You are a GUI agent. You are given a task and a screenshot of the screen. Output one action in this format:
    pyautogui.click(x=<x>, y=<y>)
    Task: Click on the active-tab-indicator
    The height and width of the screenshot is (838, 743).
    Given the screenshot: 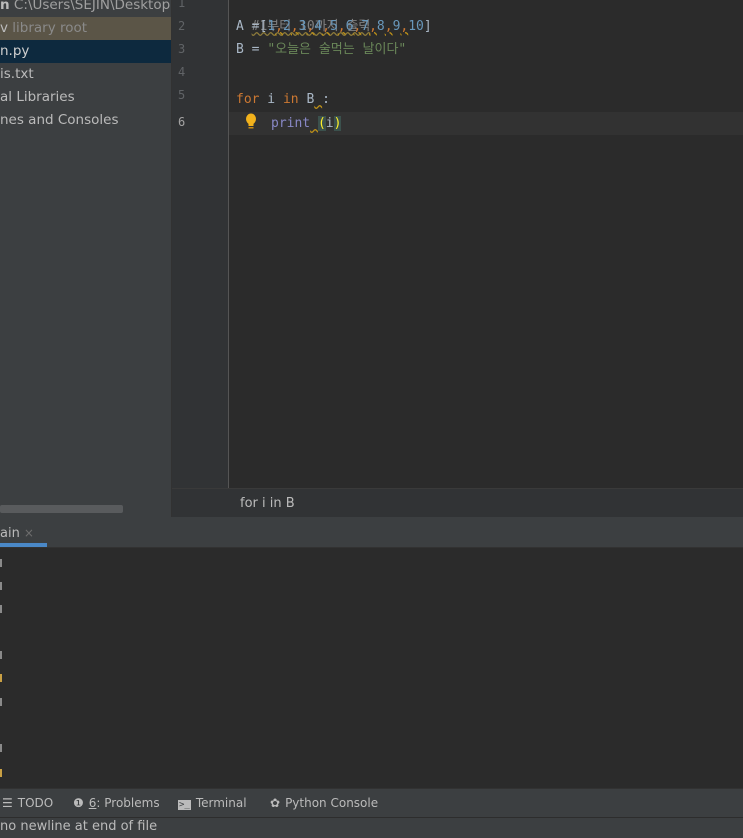 What is the action you would take?
    pyautogui.click(x=23, y=545)
    